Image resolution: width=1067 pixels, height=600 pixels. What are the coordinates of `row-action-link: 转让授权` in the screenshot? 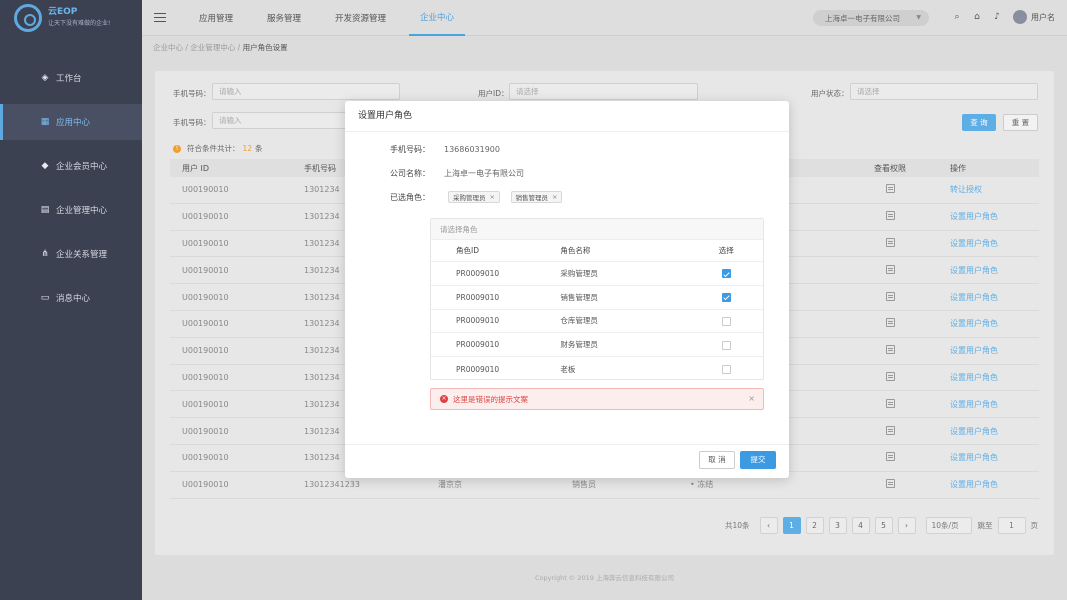 It's located at (994, 189).